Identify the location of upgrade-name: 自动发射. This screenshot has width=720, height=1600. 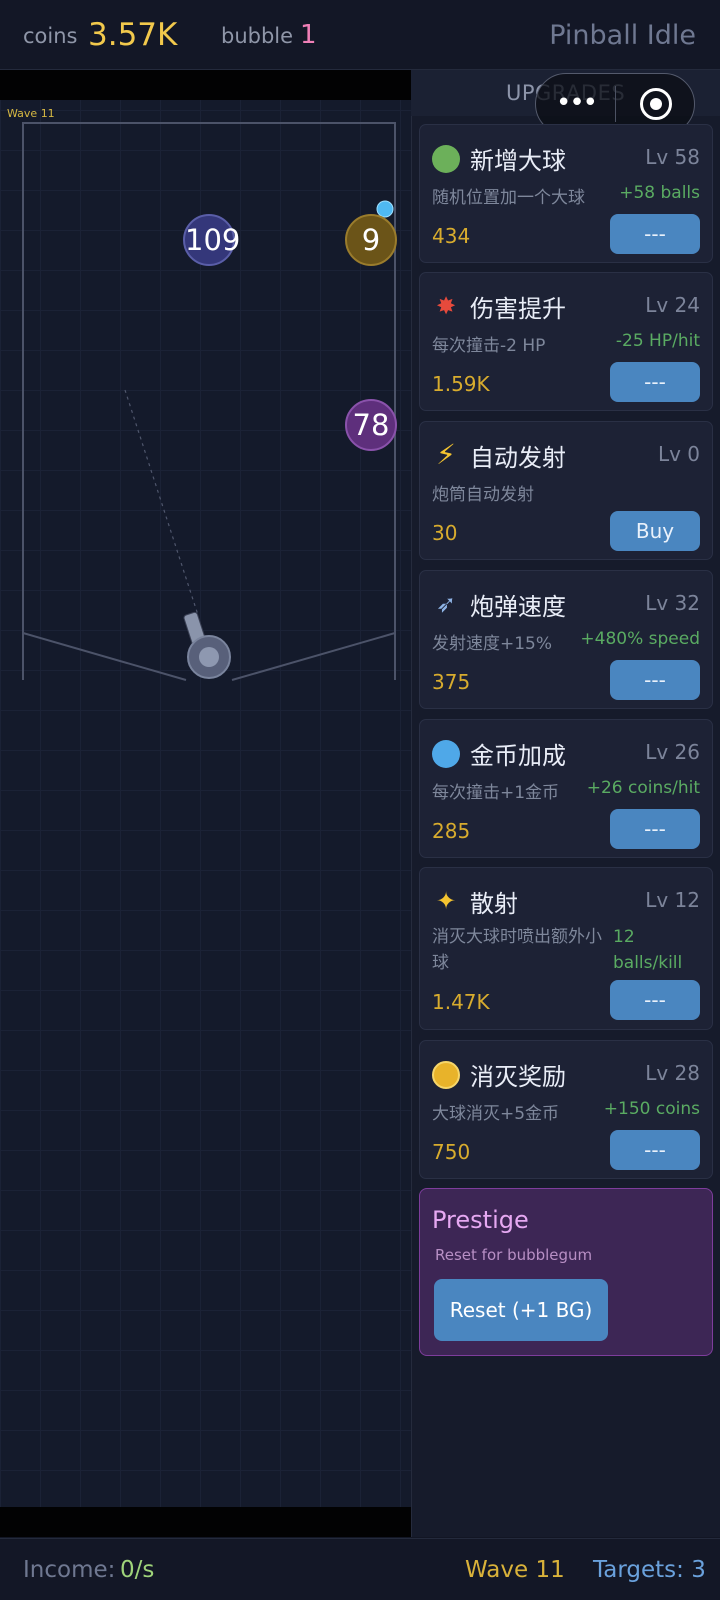
(518, 458).